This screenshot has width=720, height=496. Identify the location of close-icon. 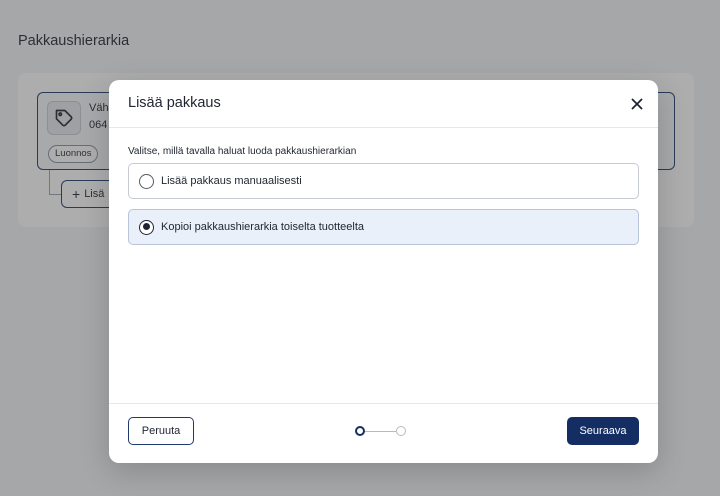
(637, 104).